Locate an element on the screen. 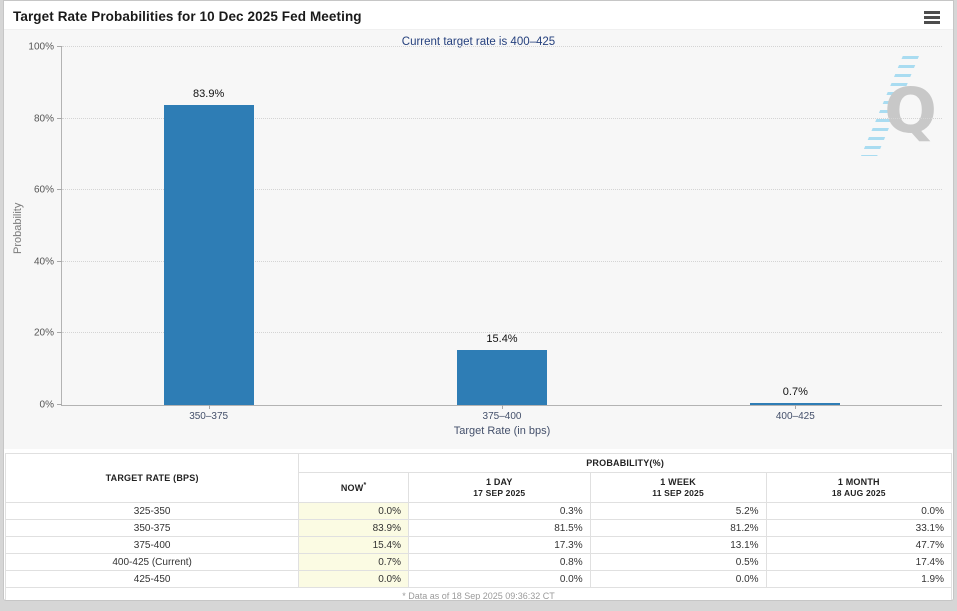 This screenshot has width=957, height=611. y-tick-label: 100% is located at coordinates (41, 47).